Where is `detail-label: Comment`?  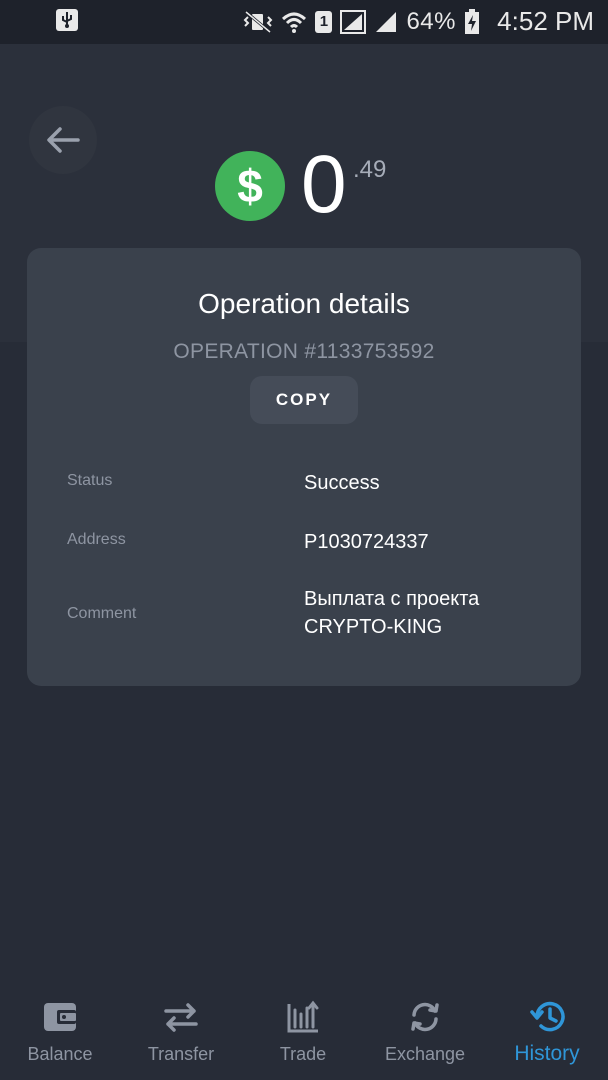
detail-label: Comment is located at coordinates (102, 613).